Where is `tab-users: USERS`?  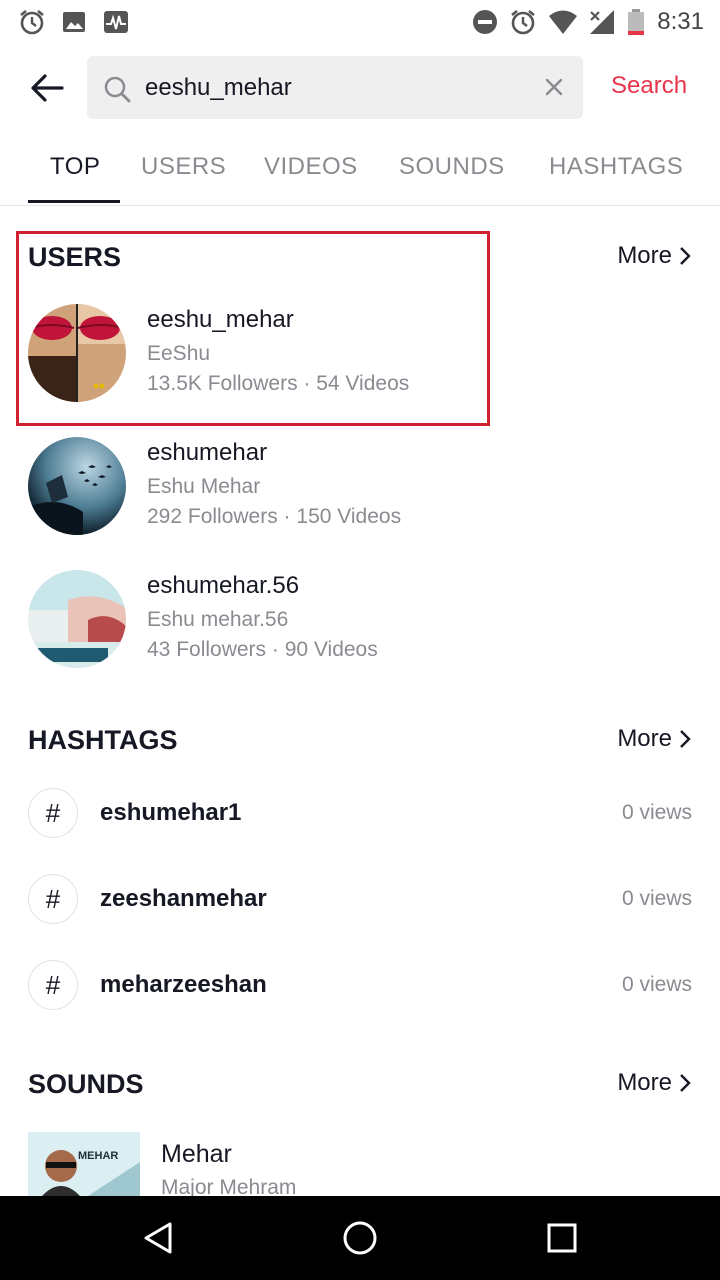 tab-users: USERS is located at coordinates (183, 167).